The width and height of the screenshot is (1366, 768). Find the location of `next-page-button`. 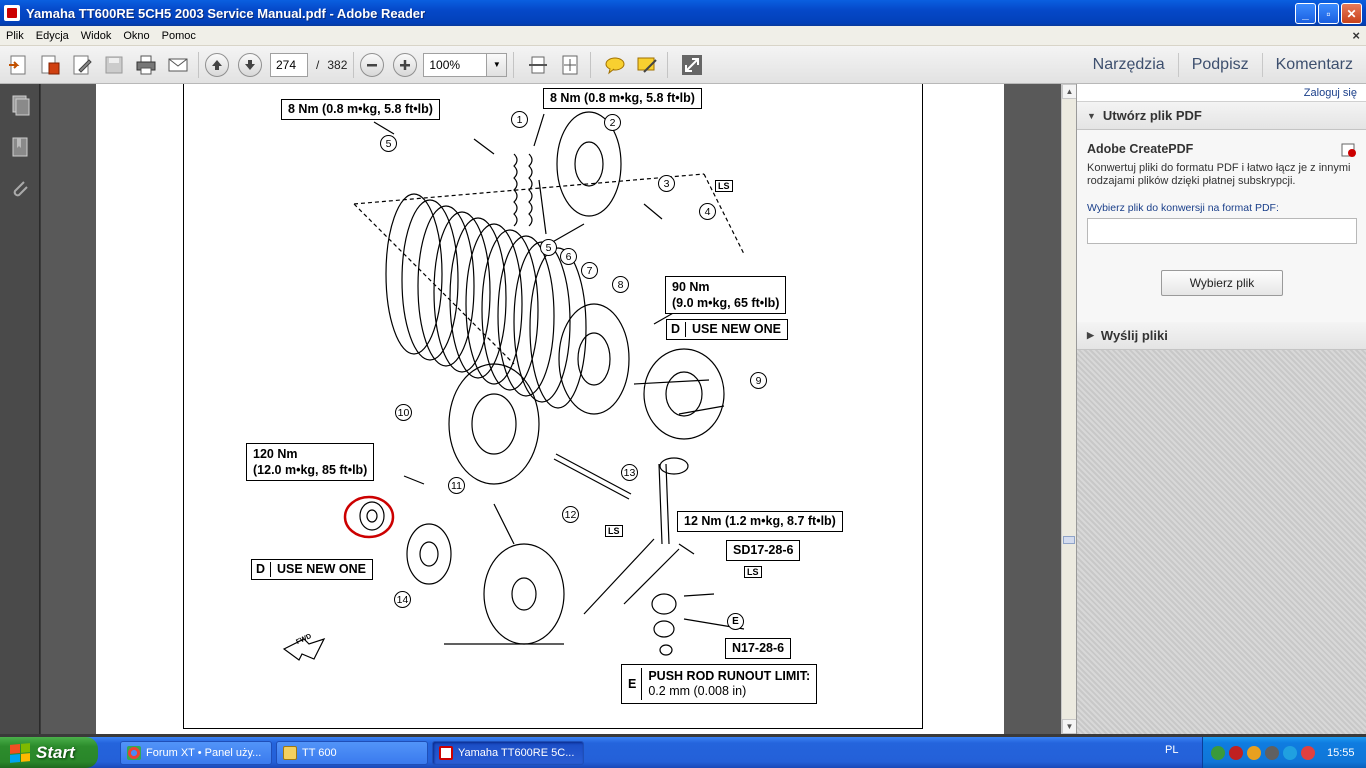

next-page-button is located at coordinates (250, 64).